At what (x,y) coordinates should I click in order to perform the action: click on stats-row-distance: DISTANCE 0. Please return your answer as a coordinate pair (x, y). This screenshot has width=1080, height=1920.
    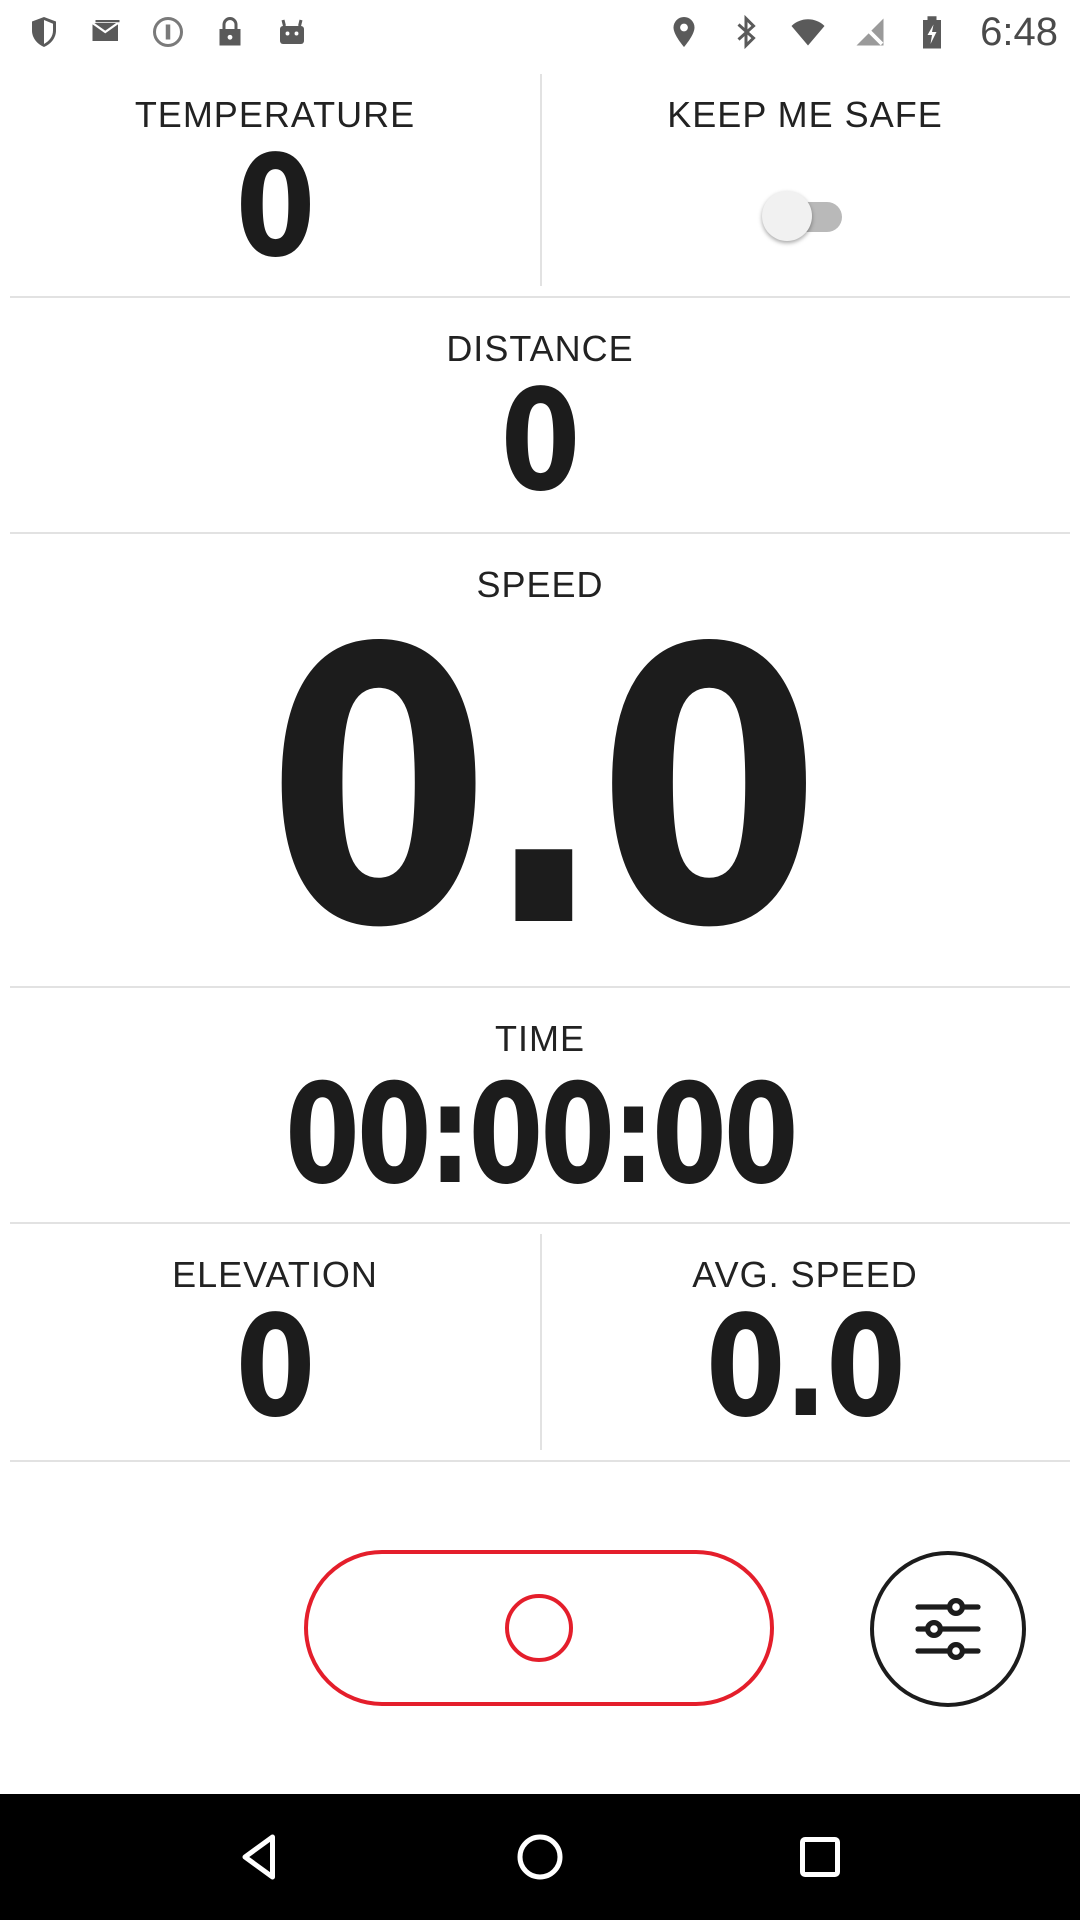
    Looking at the image, I should click on (540, 416).